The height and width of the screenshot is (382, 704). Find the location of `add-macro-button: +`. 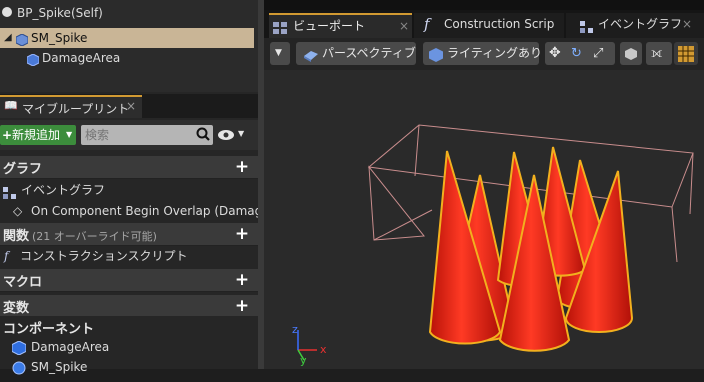

add-macro-button: + is located at coordinates (242, 280).